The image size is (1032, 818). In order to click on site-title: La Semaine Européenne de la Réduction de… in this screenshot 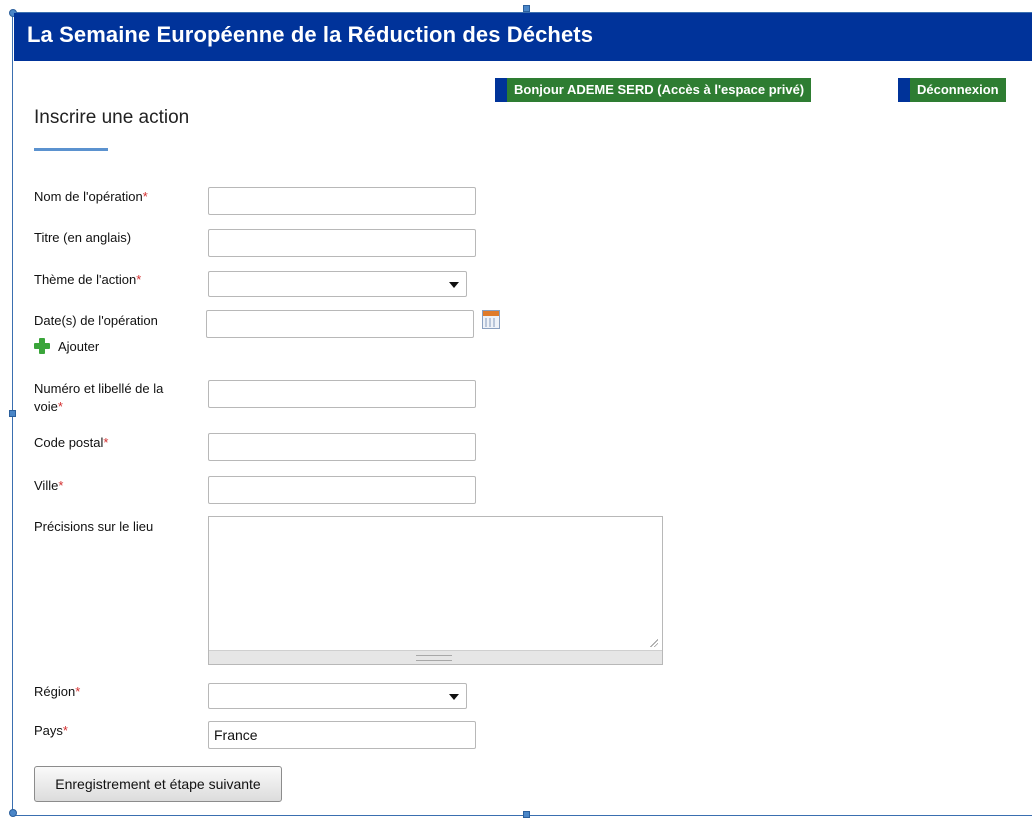, I will do `click(310, 34)`.